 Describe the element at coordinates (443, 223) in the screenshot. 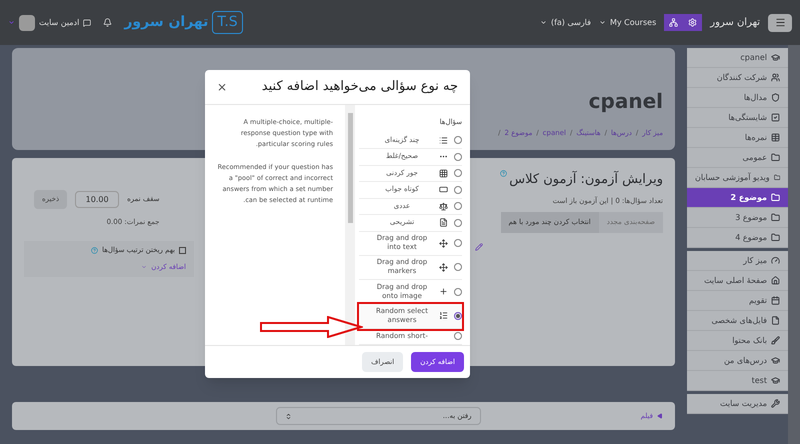

I see `document-icon` at that location.